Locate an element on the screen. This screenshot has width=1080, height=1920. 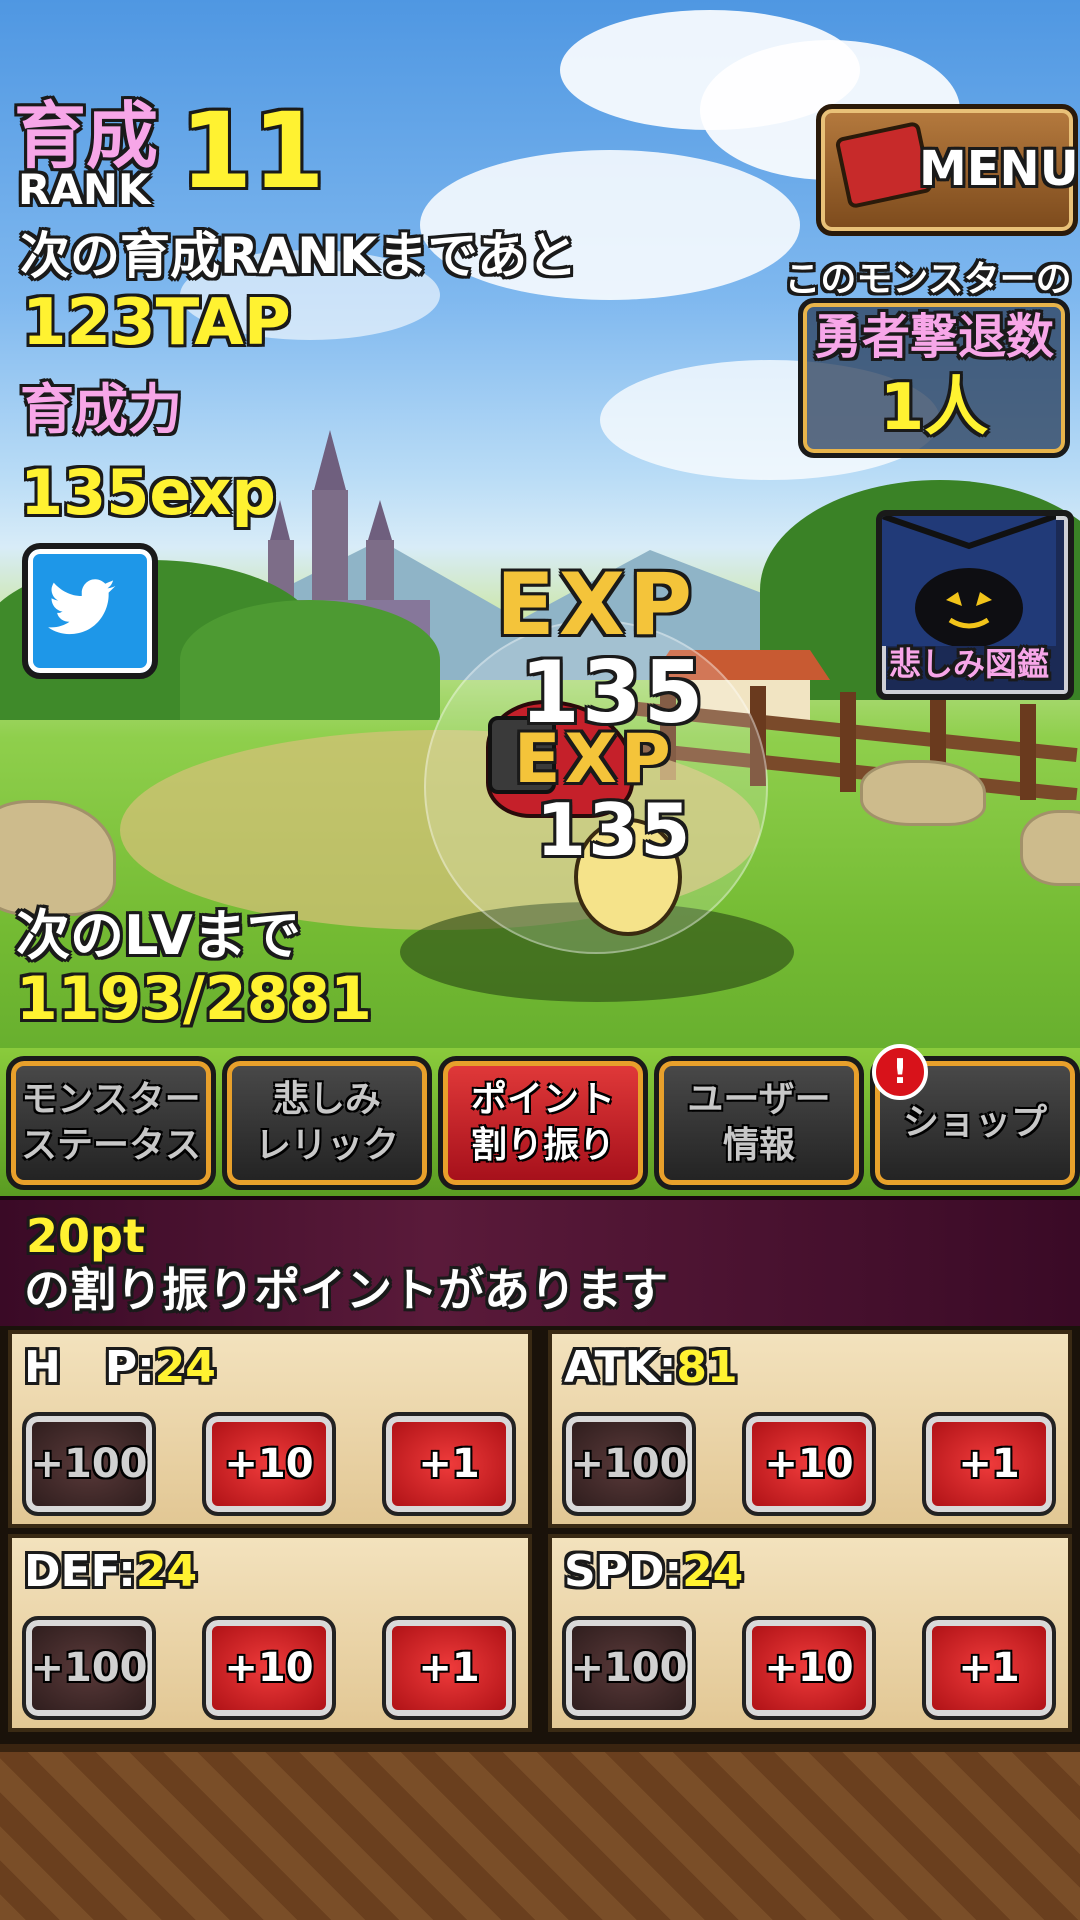
tab-label: ショップ is located at coordinates (974, 1122).